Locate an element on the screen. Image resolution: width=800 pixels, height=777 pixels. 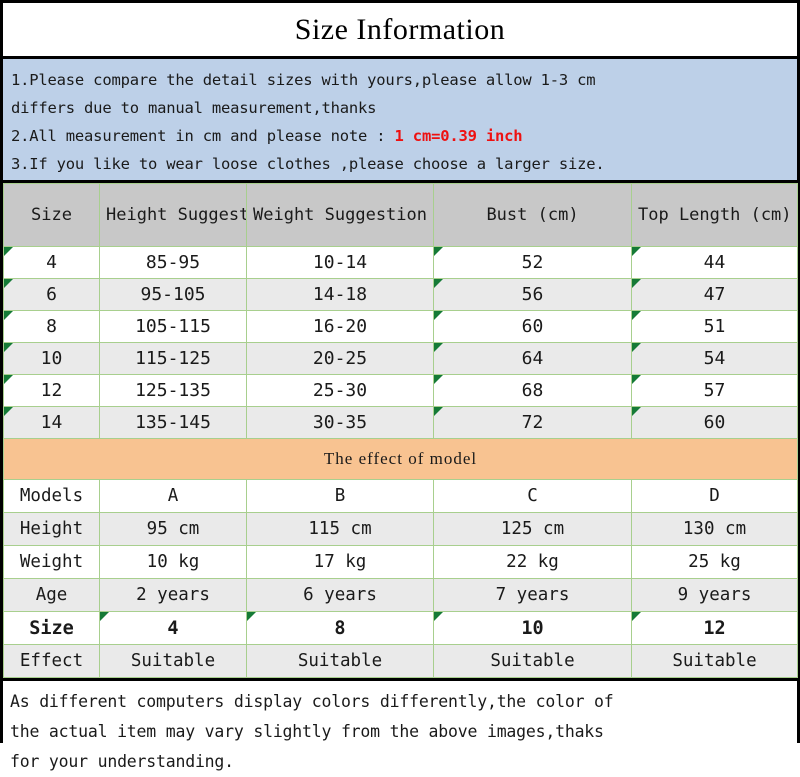
cell-age-b: 6 years is located at coordinates (340, 595).